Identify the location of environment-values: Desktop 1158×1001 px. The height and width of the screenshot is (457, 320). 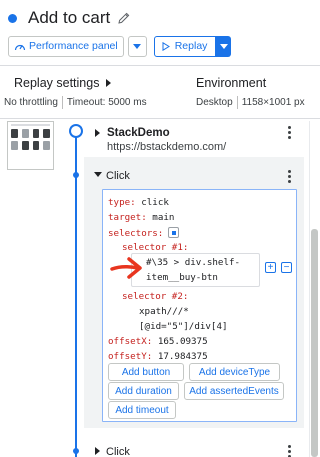
(250, 102).